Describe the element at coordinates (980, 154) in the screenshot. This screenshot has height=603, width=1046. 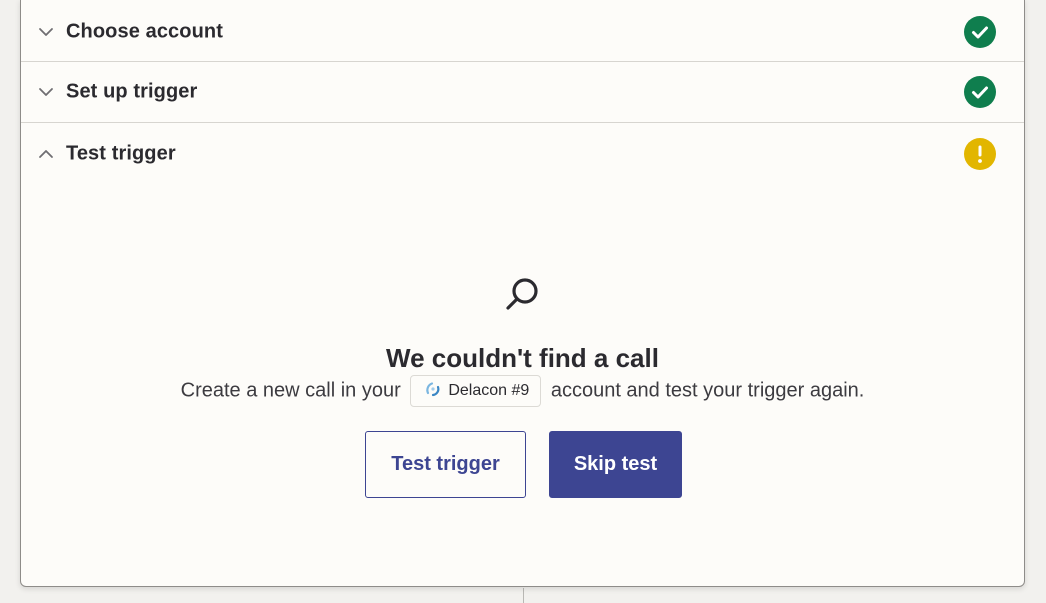
I see `warning-circle-icon` at that location.